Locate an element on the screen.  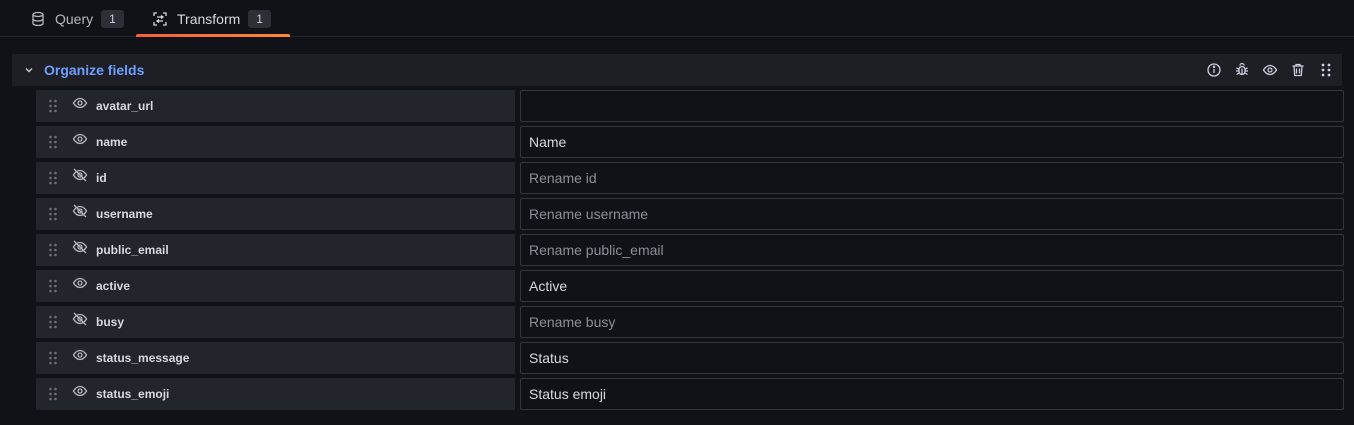
field-row-name: name is located at coordinates (690, 142).